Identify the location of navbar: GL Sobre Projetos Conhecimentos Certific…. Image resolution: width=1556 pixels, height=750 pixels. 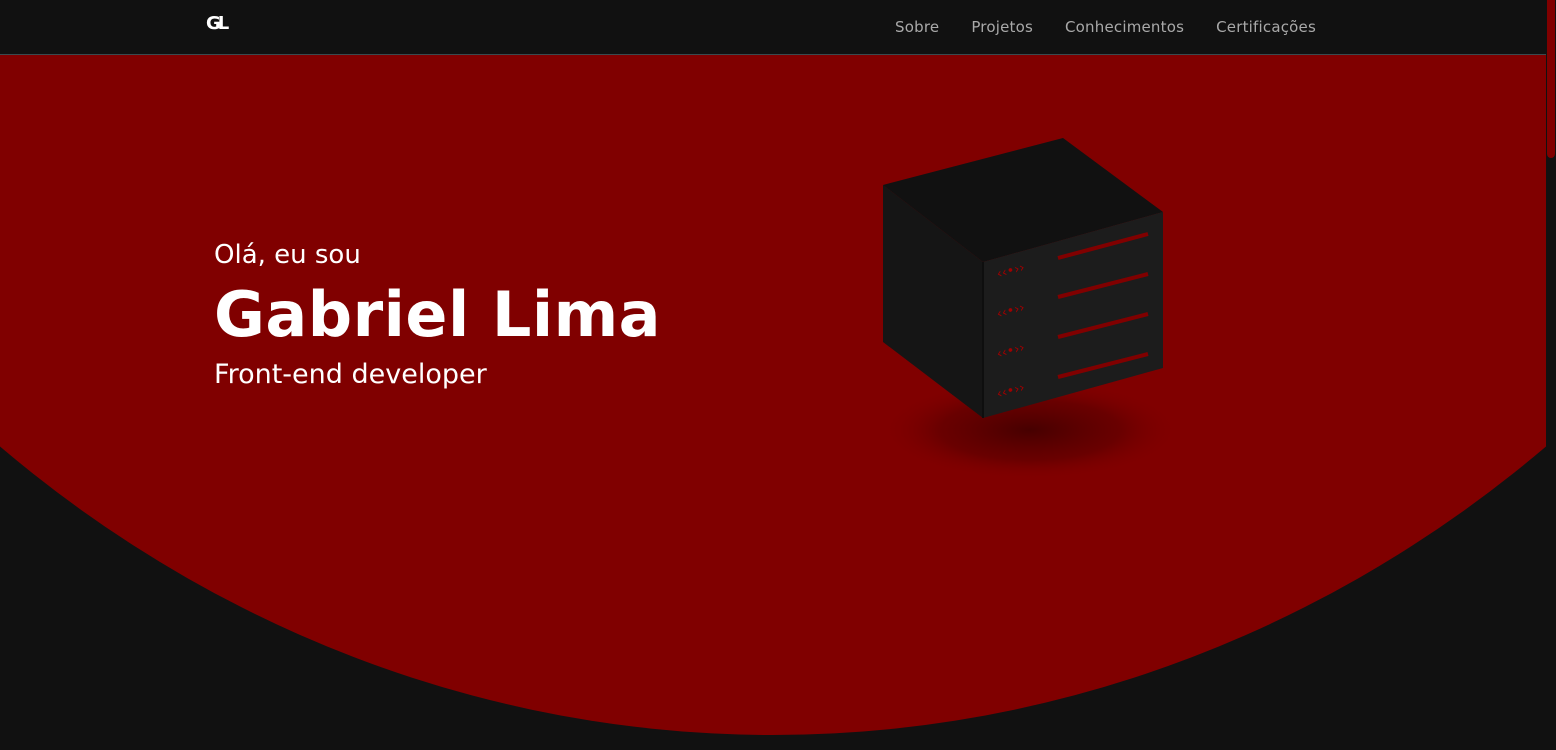
(773, 27).